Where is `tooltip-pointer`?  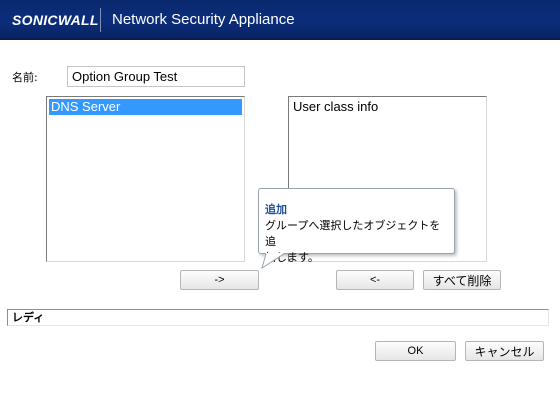
tooltip-pointer is located at coordinates (273, 261).